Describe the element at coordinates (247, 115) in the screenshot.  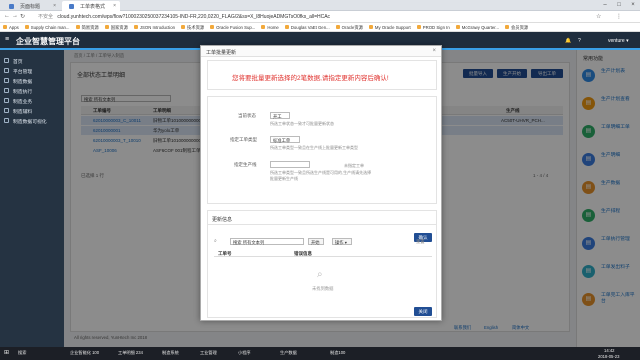
I see `status-label: 当前状态` at that location.